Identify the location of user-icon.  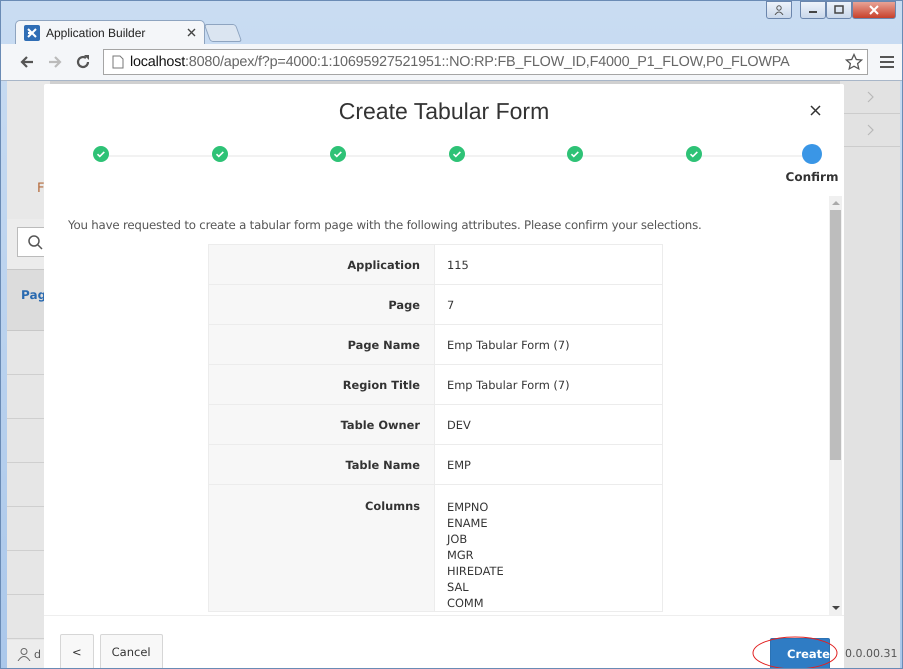
(24, 654).